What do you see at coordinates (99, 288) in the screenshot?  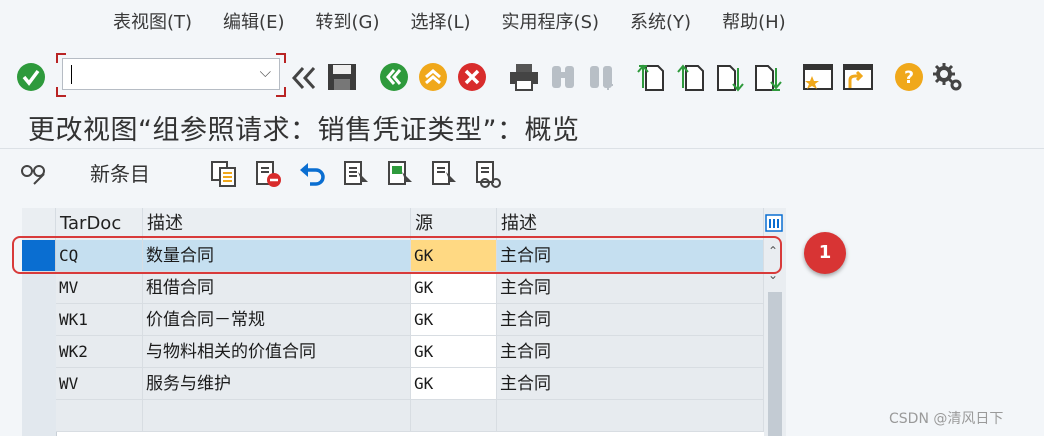 I see `cell-tardoc: MV` at bounding box center [99, 288].